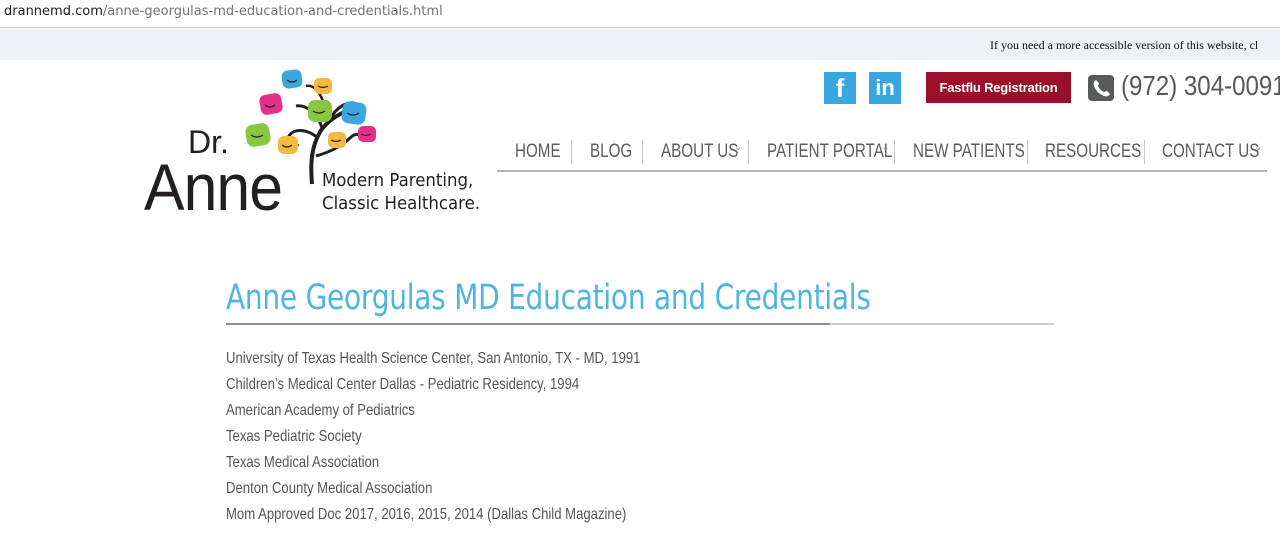 This screenshot has width=1280, height=547. I want to click on nav-label: PATIENT PORTAL, so click(830, 151).